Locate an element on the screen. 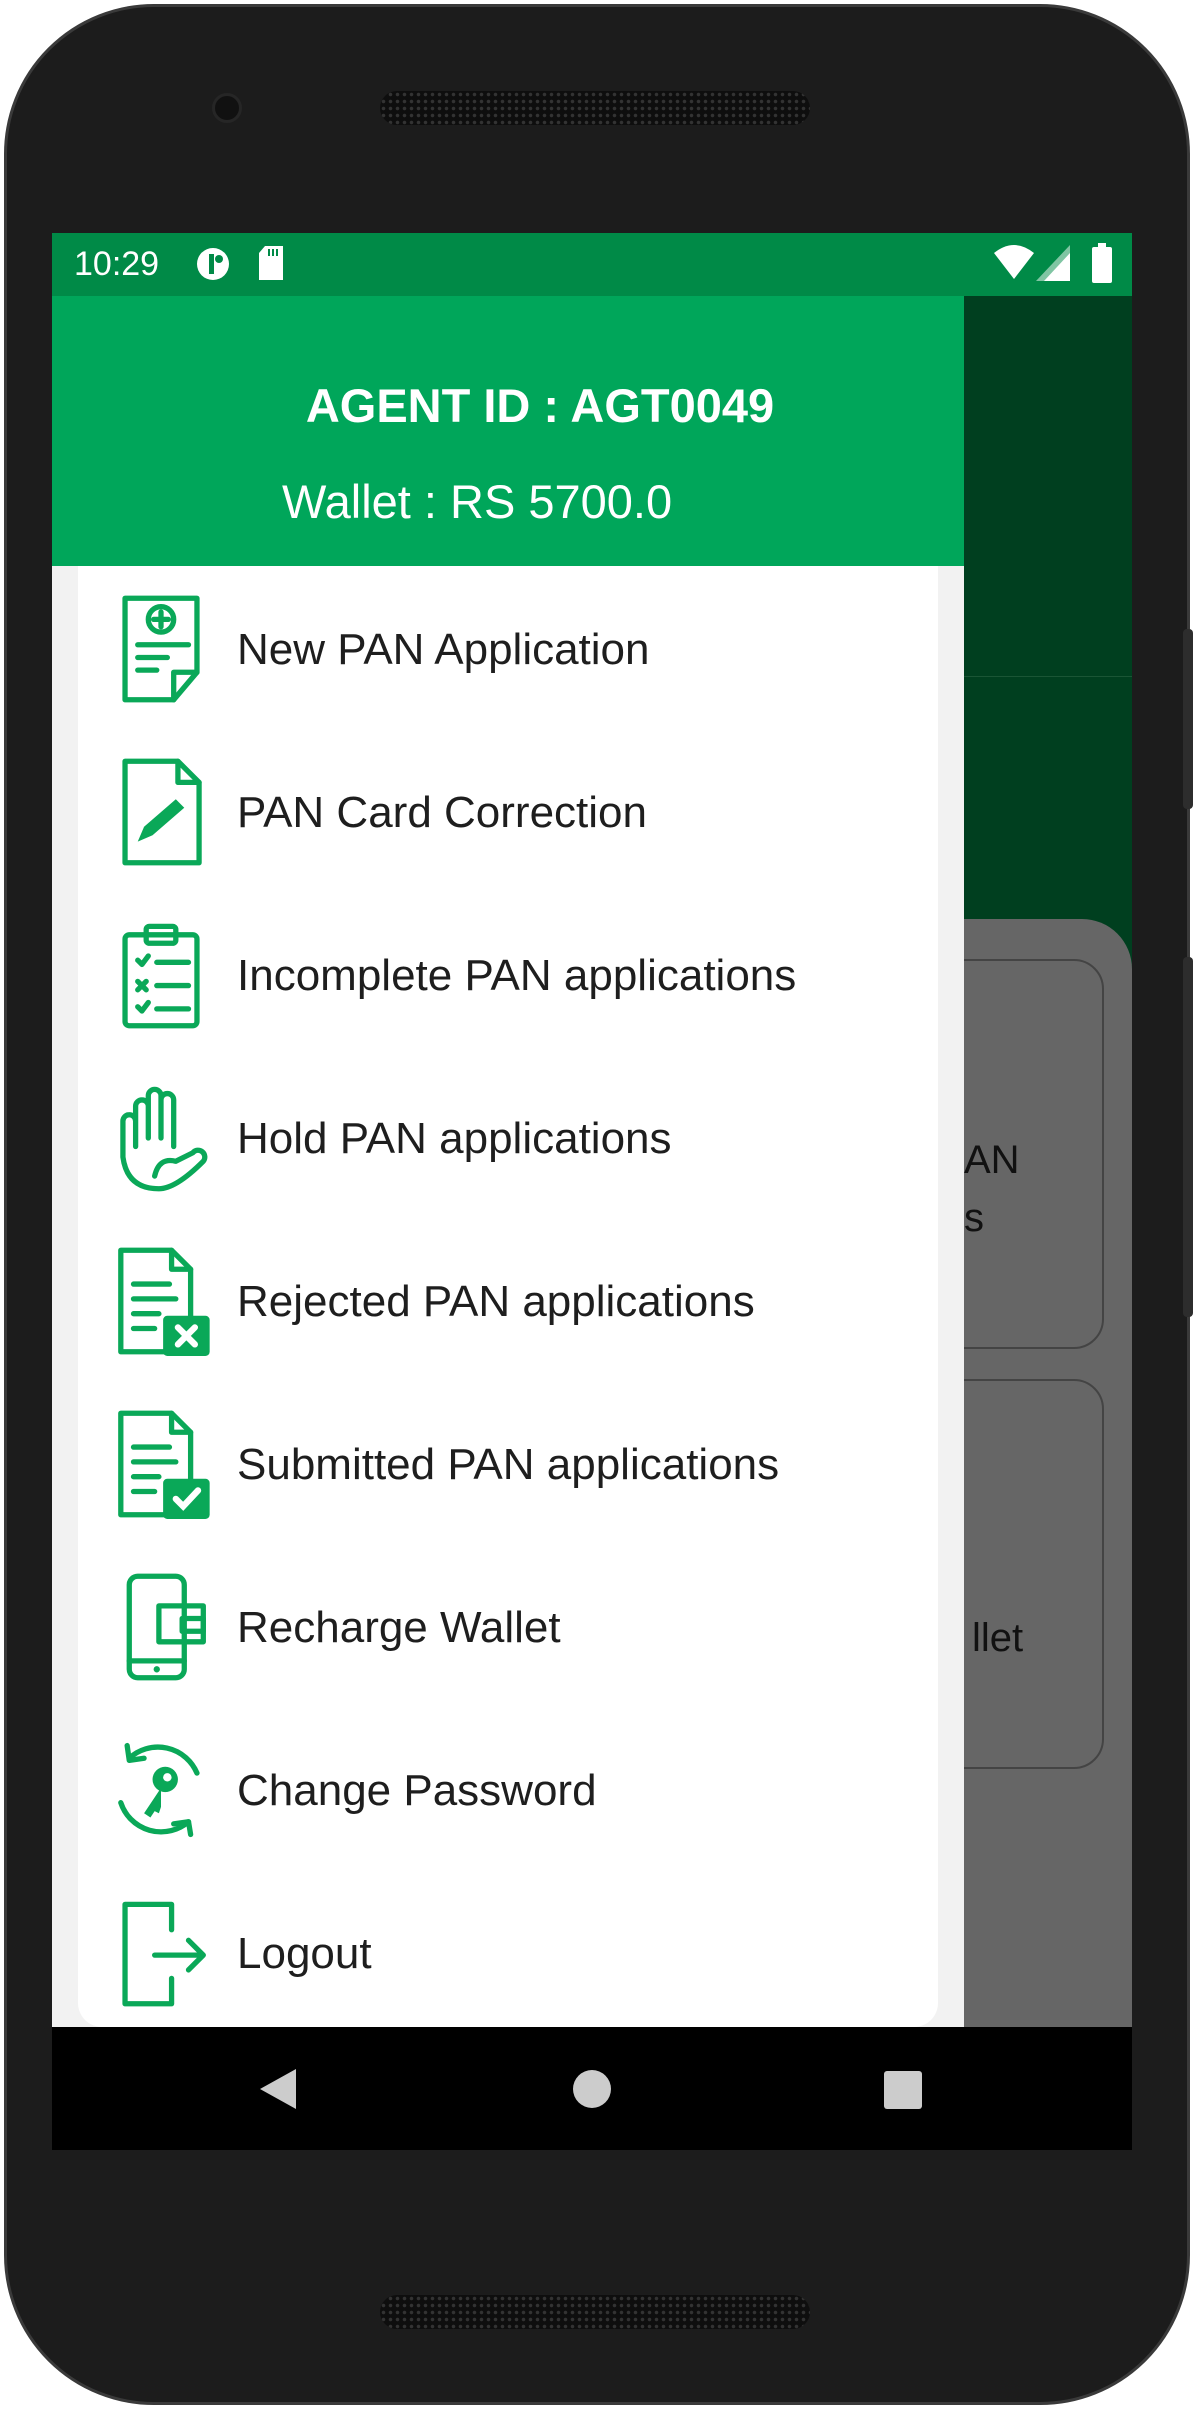 Image resolution: width=1194 pixels, height=2409 pixels. menu-item-pan-card-correction: PAN Card Correction is located at coordinates (508, 812).